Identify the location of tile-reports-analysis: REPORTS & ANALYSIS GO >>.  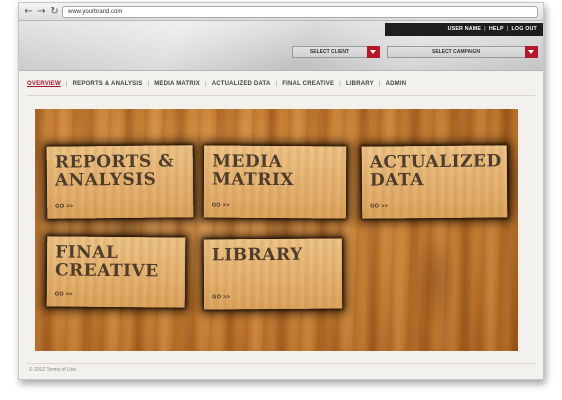
(120, 182).